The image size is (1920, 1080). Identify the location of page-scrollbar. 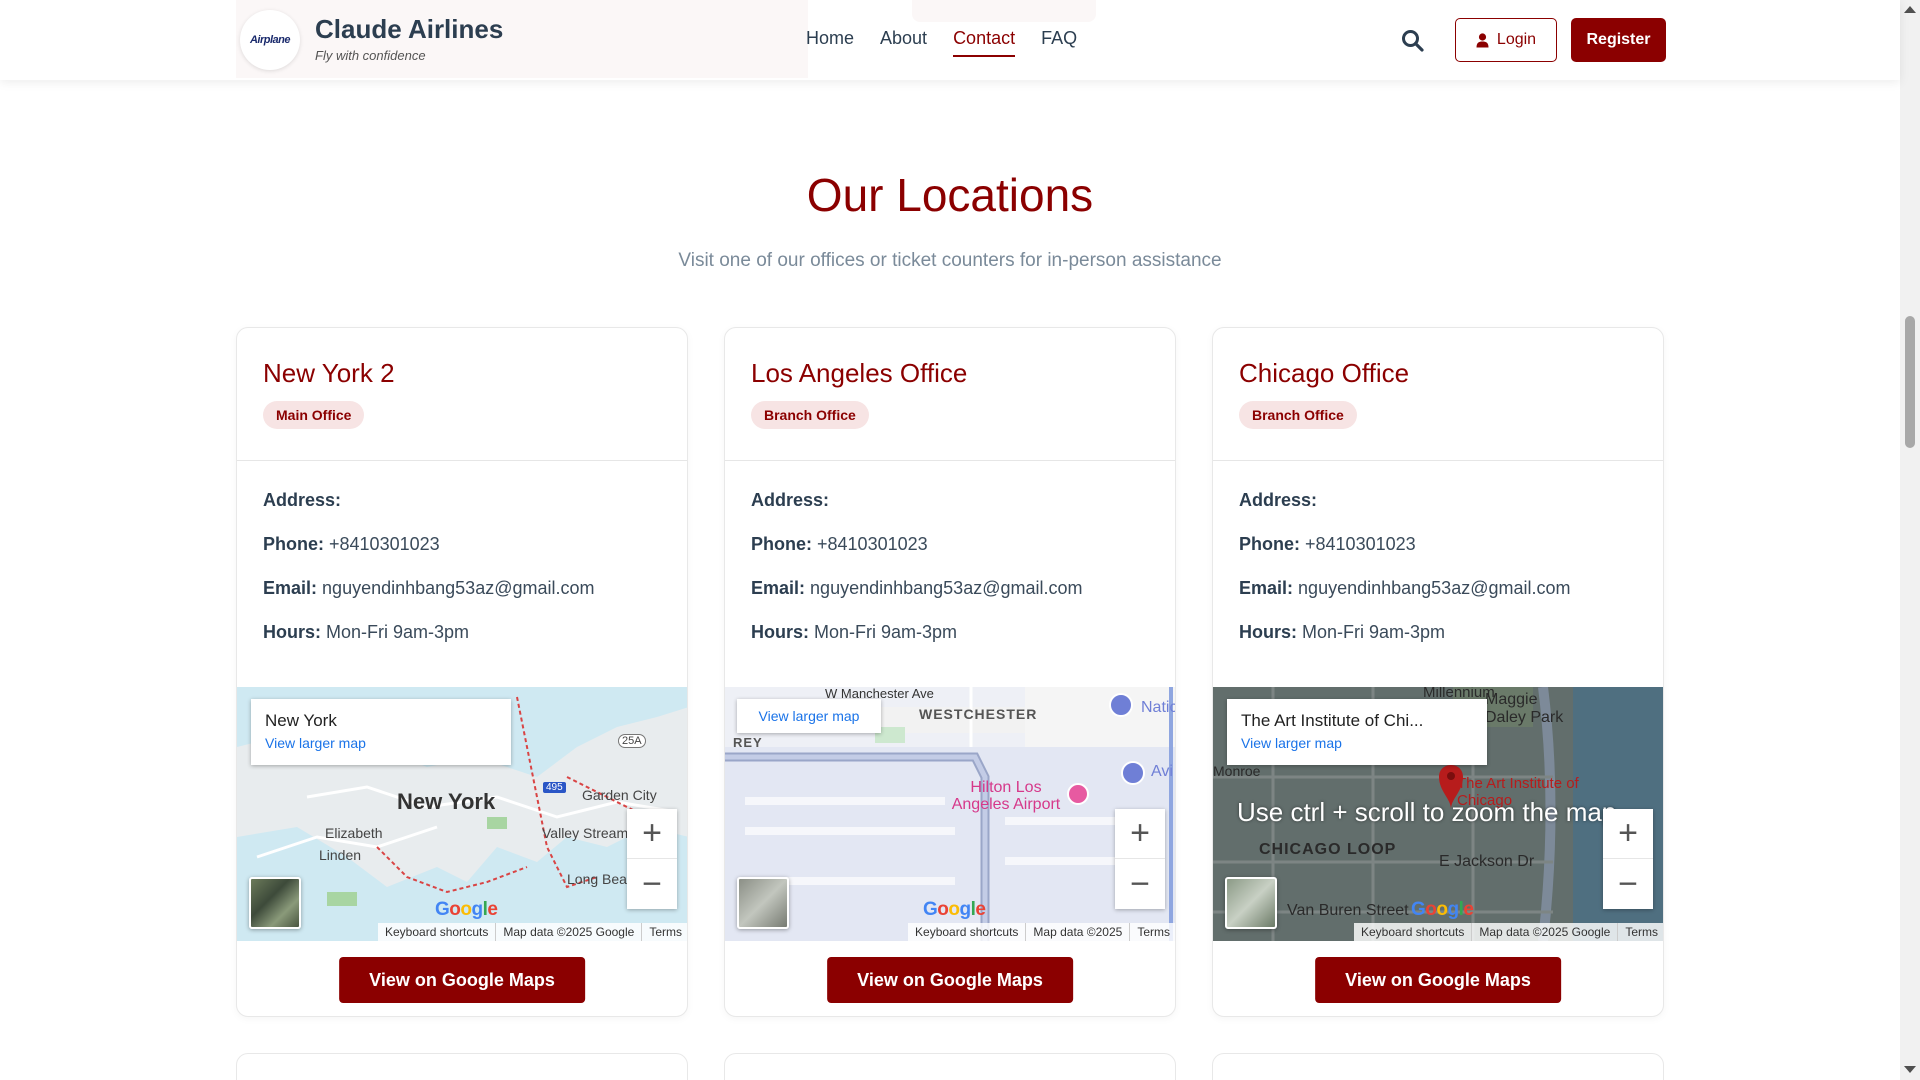
(1910, 540).